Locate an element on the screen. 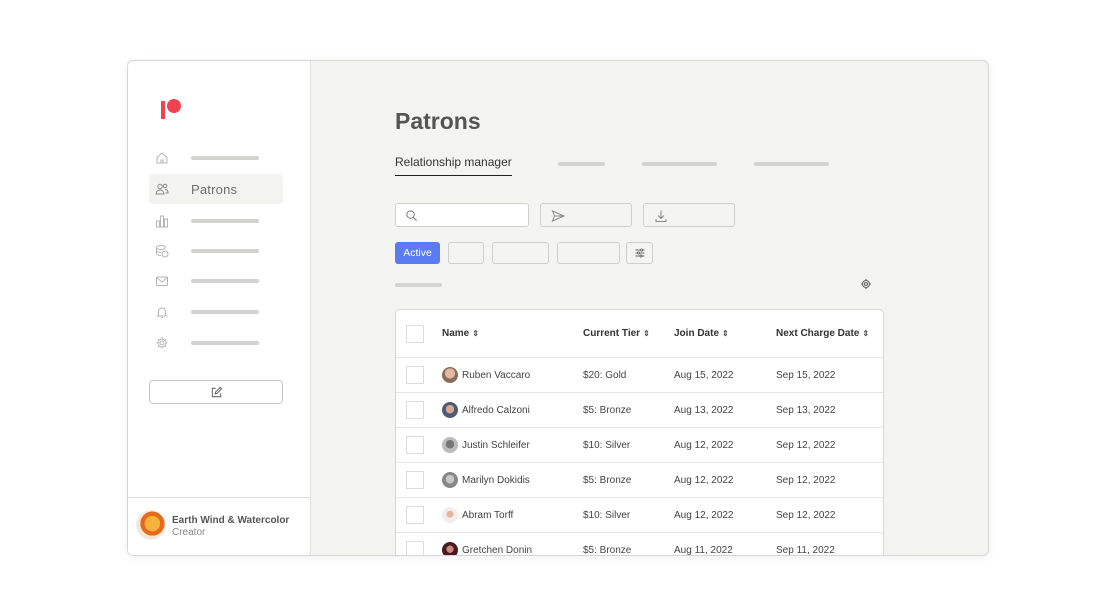  mail-icon is located at coordinates (162, 281).